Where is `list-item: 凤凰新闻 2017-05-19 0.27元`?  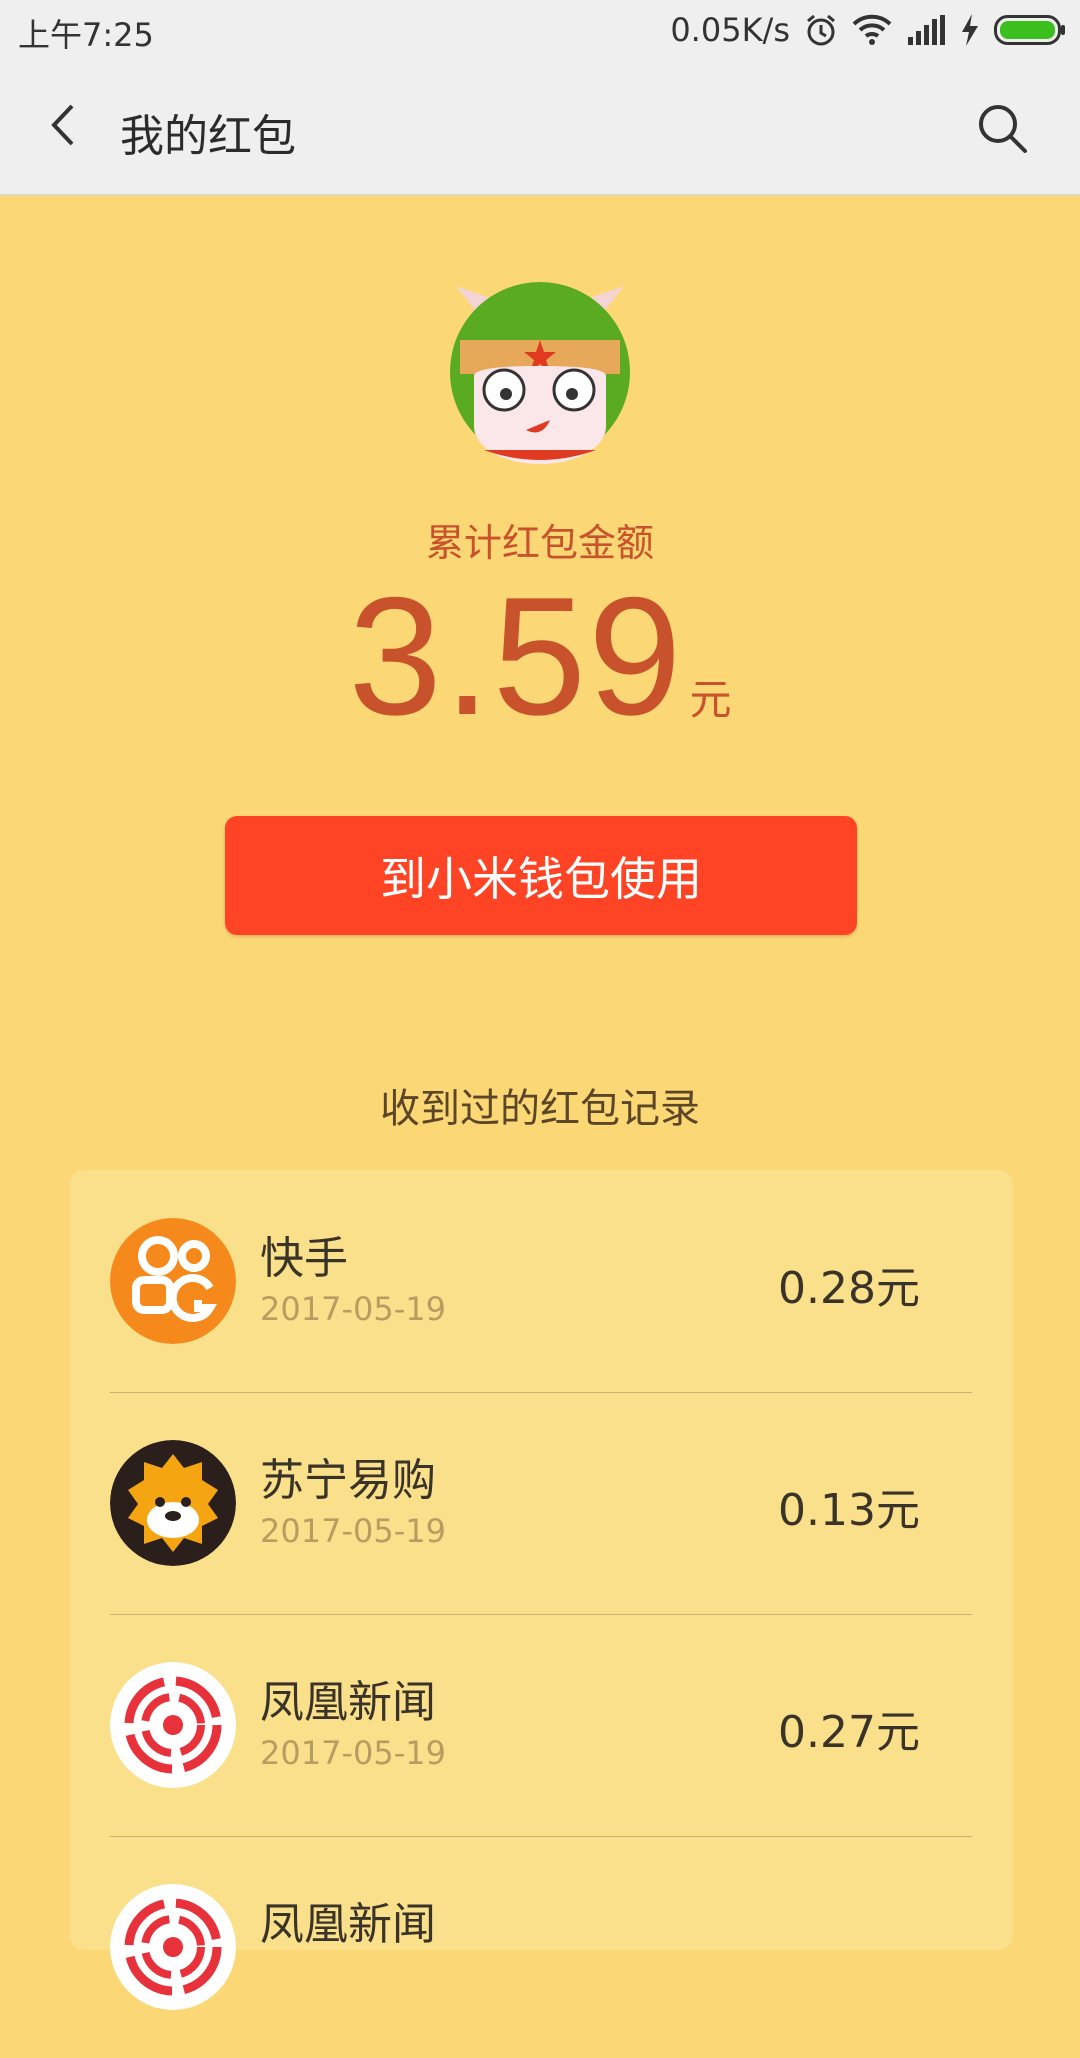
list-item: 凤凰新闻 2017-05-19 0.27元 is located at coordinates (541, 1725).